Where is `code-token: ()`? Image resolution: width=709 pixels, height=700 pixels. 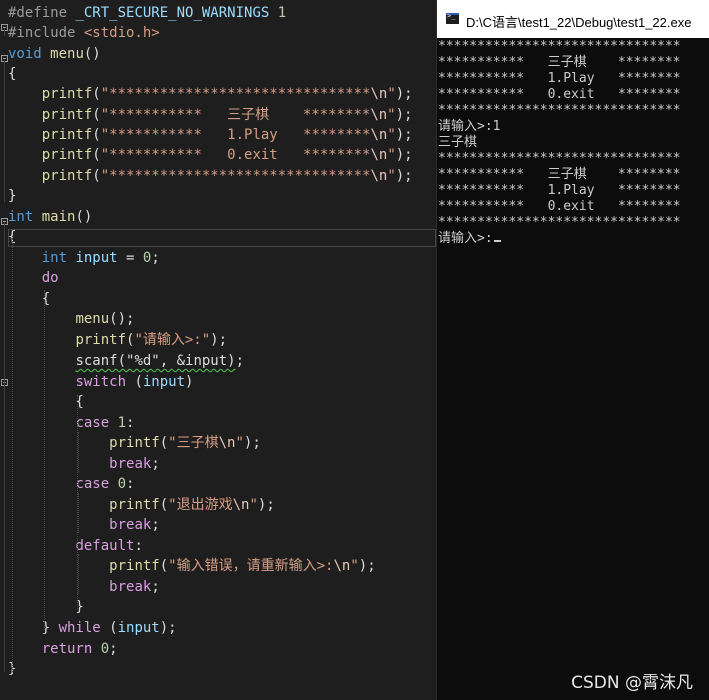 code-token: () is located at coordinates (84, 217).